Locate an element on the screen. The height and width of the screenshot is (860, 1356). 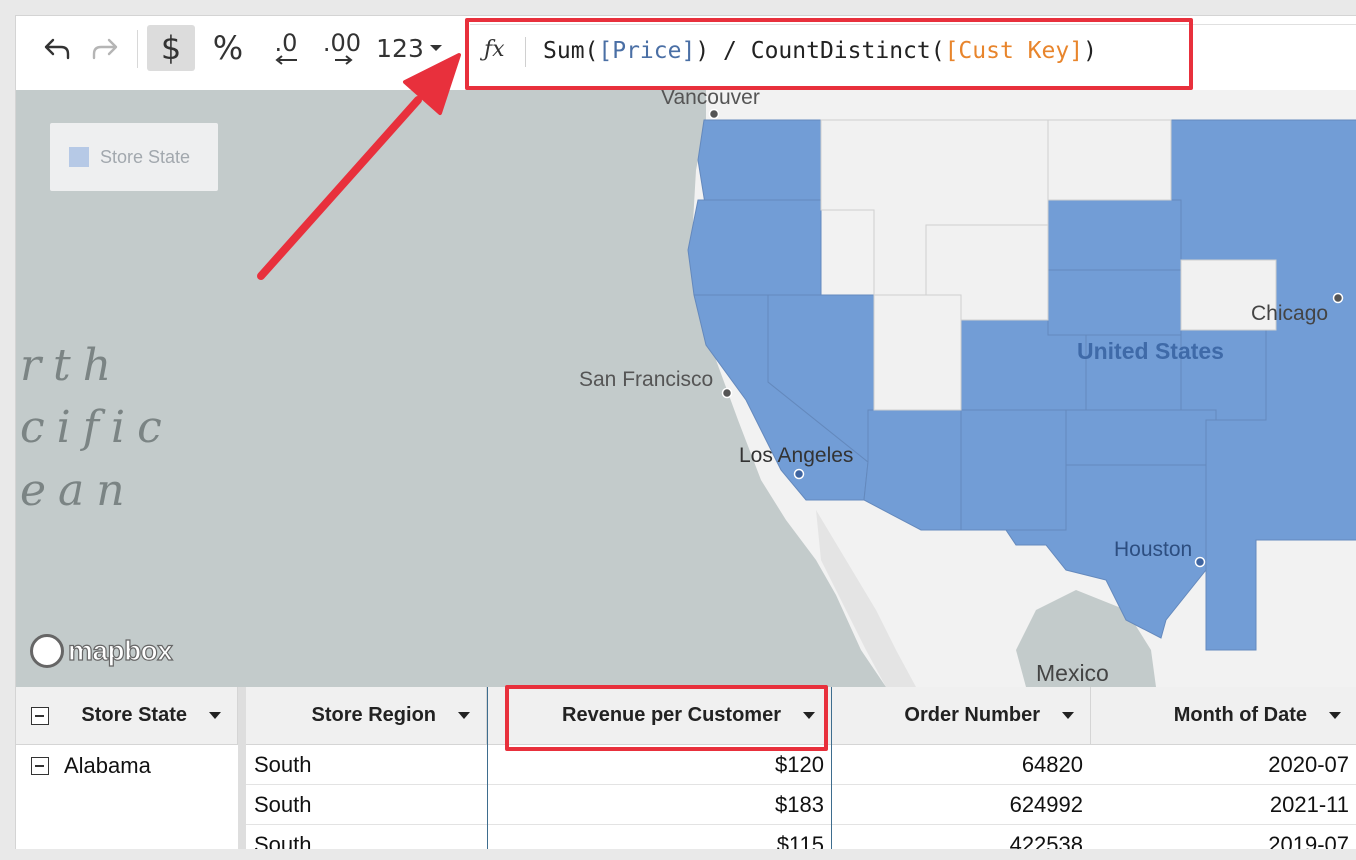
state-oregon is located at coordinates (754, 247).